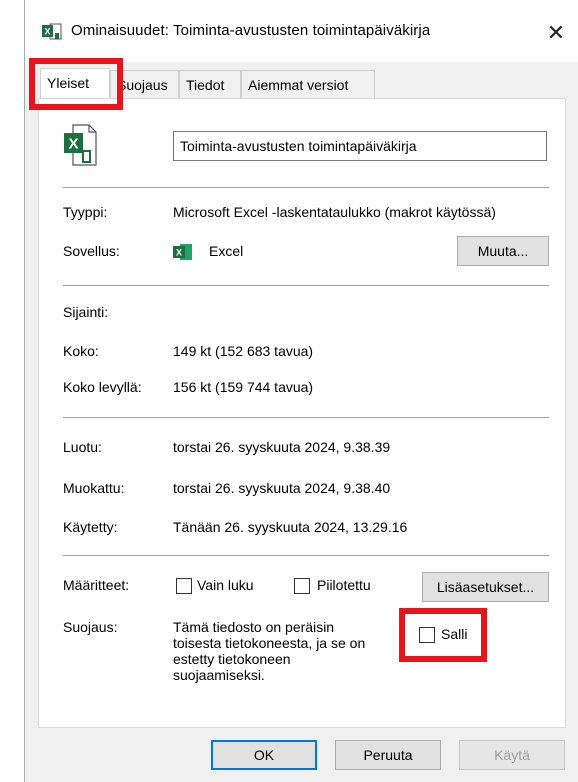  I want to click on accessed-value: Tänään 26. syyskuuta 2024, 13.29.16, so click(290, 527).